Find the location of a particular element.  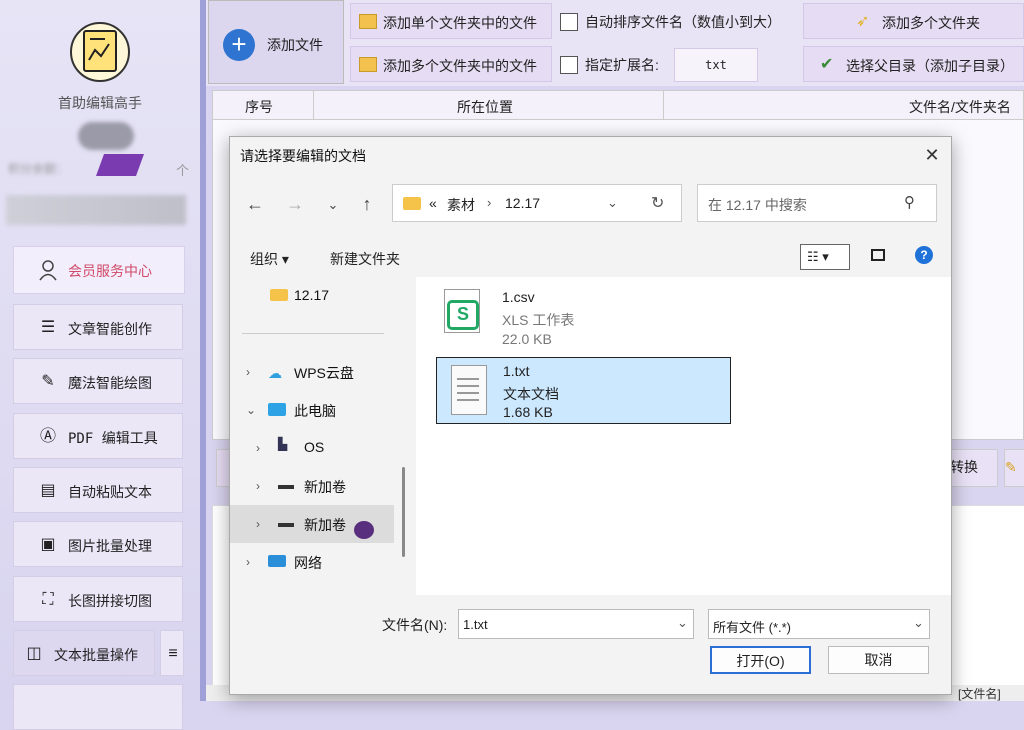

up-icon: ↑ is located at coordinates (367, 204).